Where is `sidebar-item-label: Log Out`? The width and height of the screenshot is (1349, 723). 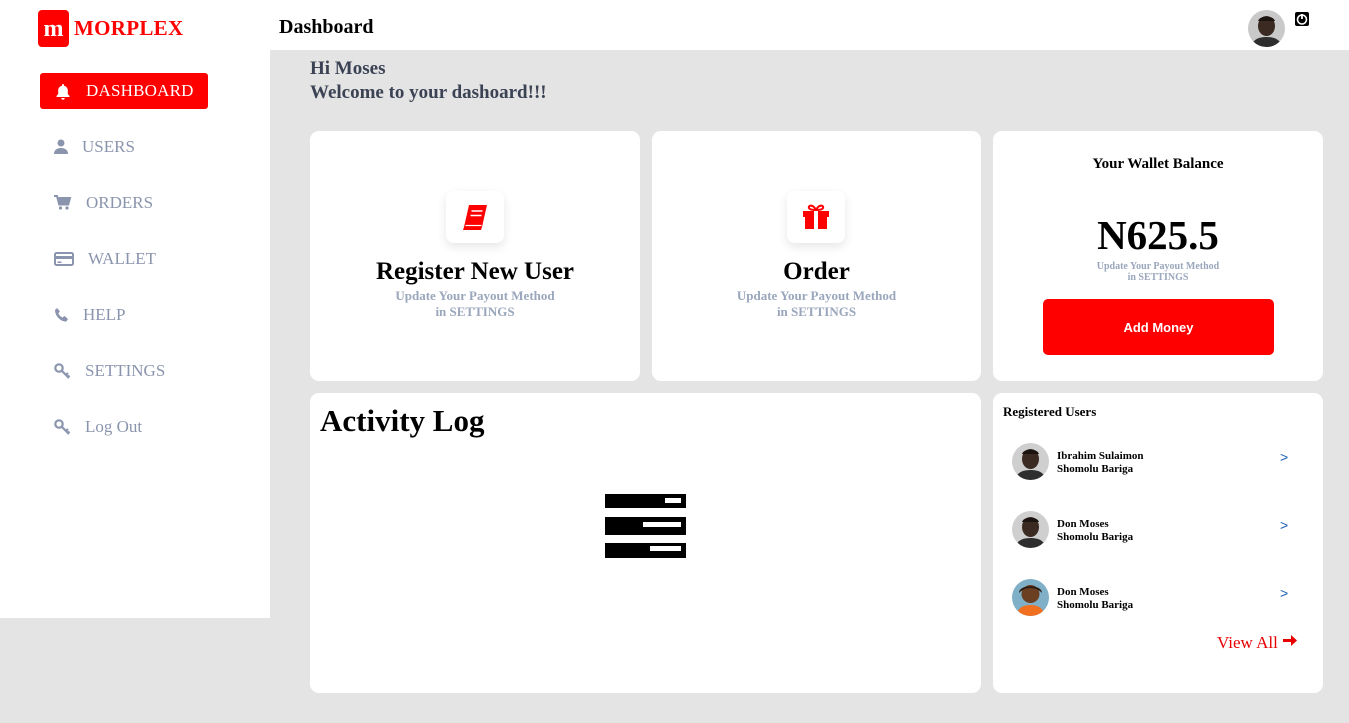 sidebar-item-label: Log Out is located at coordinates (114, 426).